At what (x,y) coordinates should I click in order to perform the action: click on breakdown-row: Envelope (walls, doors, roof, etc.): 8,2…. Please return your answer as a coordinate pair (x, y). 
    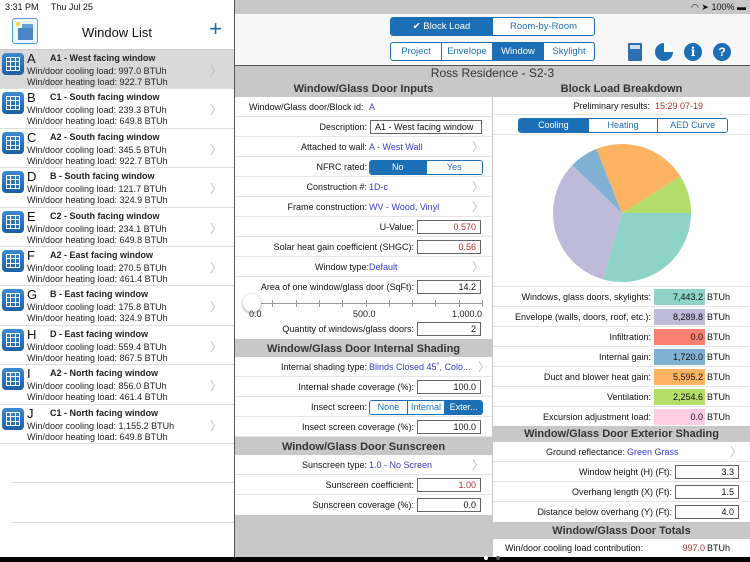
    Looking at the image, I should click on (621, 317).